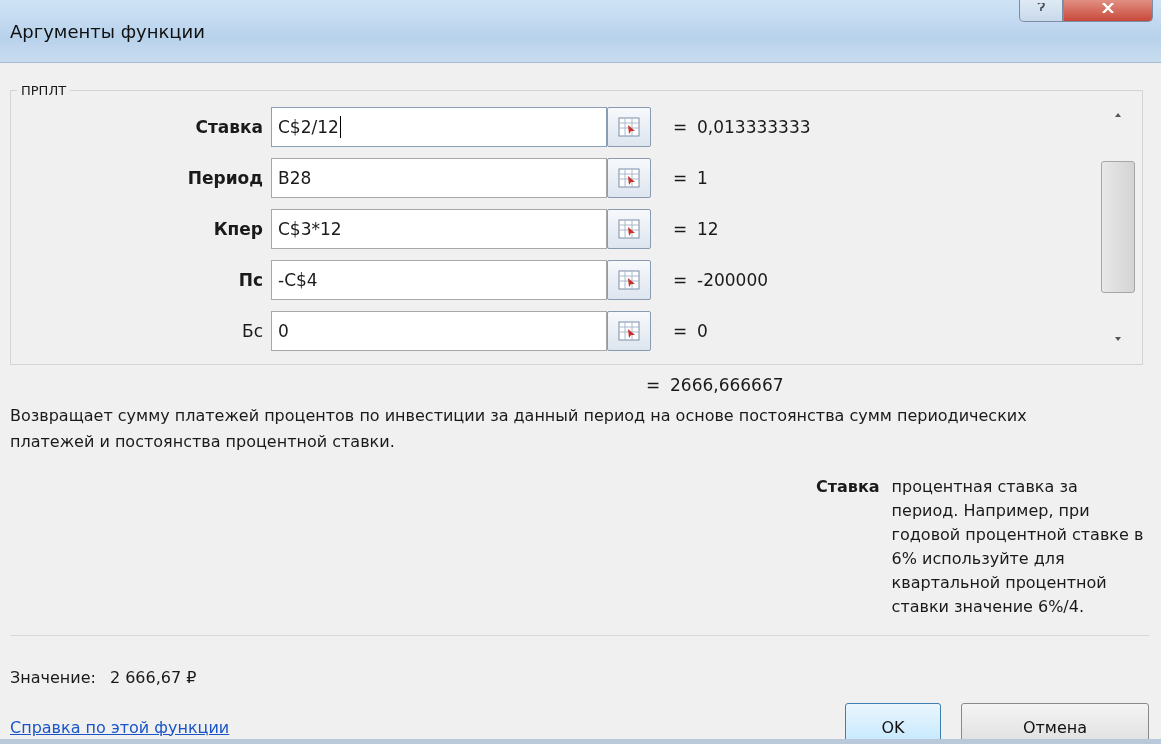 Image resolution: width=1161 pixels, height=744 pixels. Describe the element at coordinates (108, 31) in the screenshot. I see `window-title: Аргументы функции` at that location.